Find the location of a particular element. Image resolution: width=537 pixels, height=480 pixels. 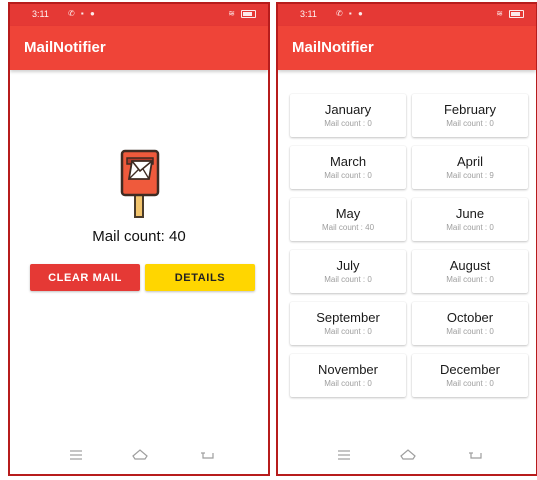

month-card-february: February Mail count : 0 is located at coordinates (470, 115).